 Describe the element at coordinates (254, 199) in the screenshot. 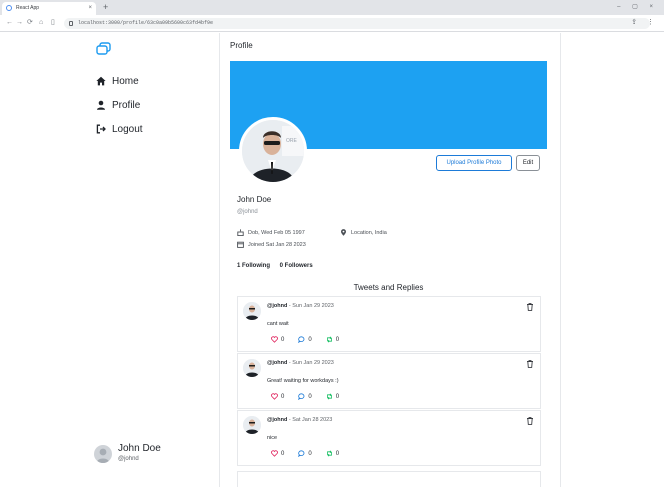

I see `profile-name: John Doe` at that location.